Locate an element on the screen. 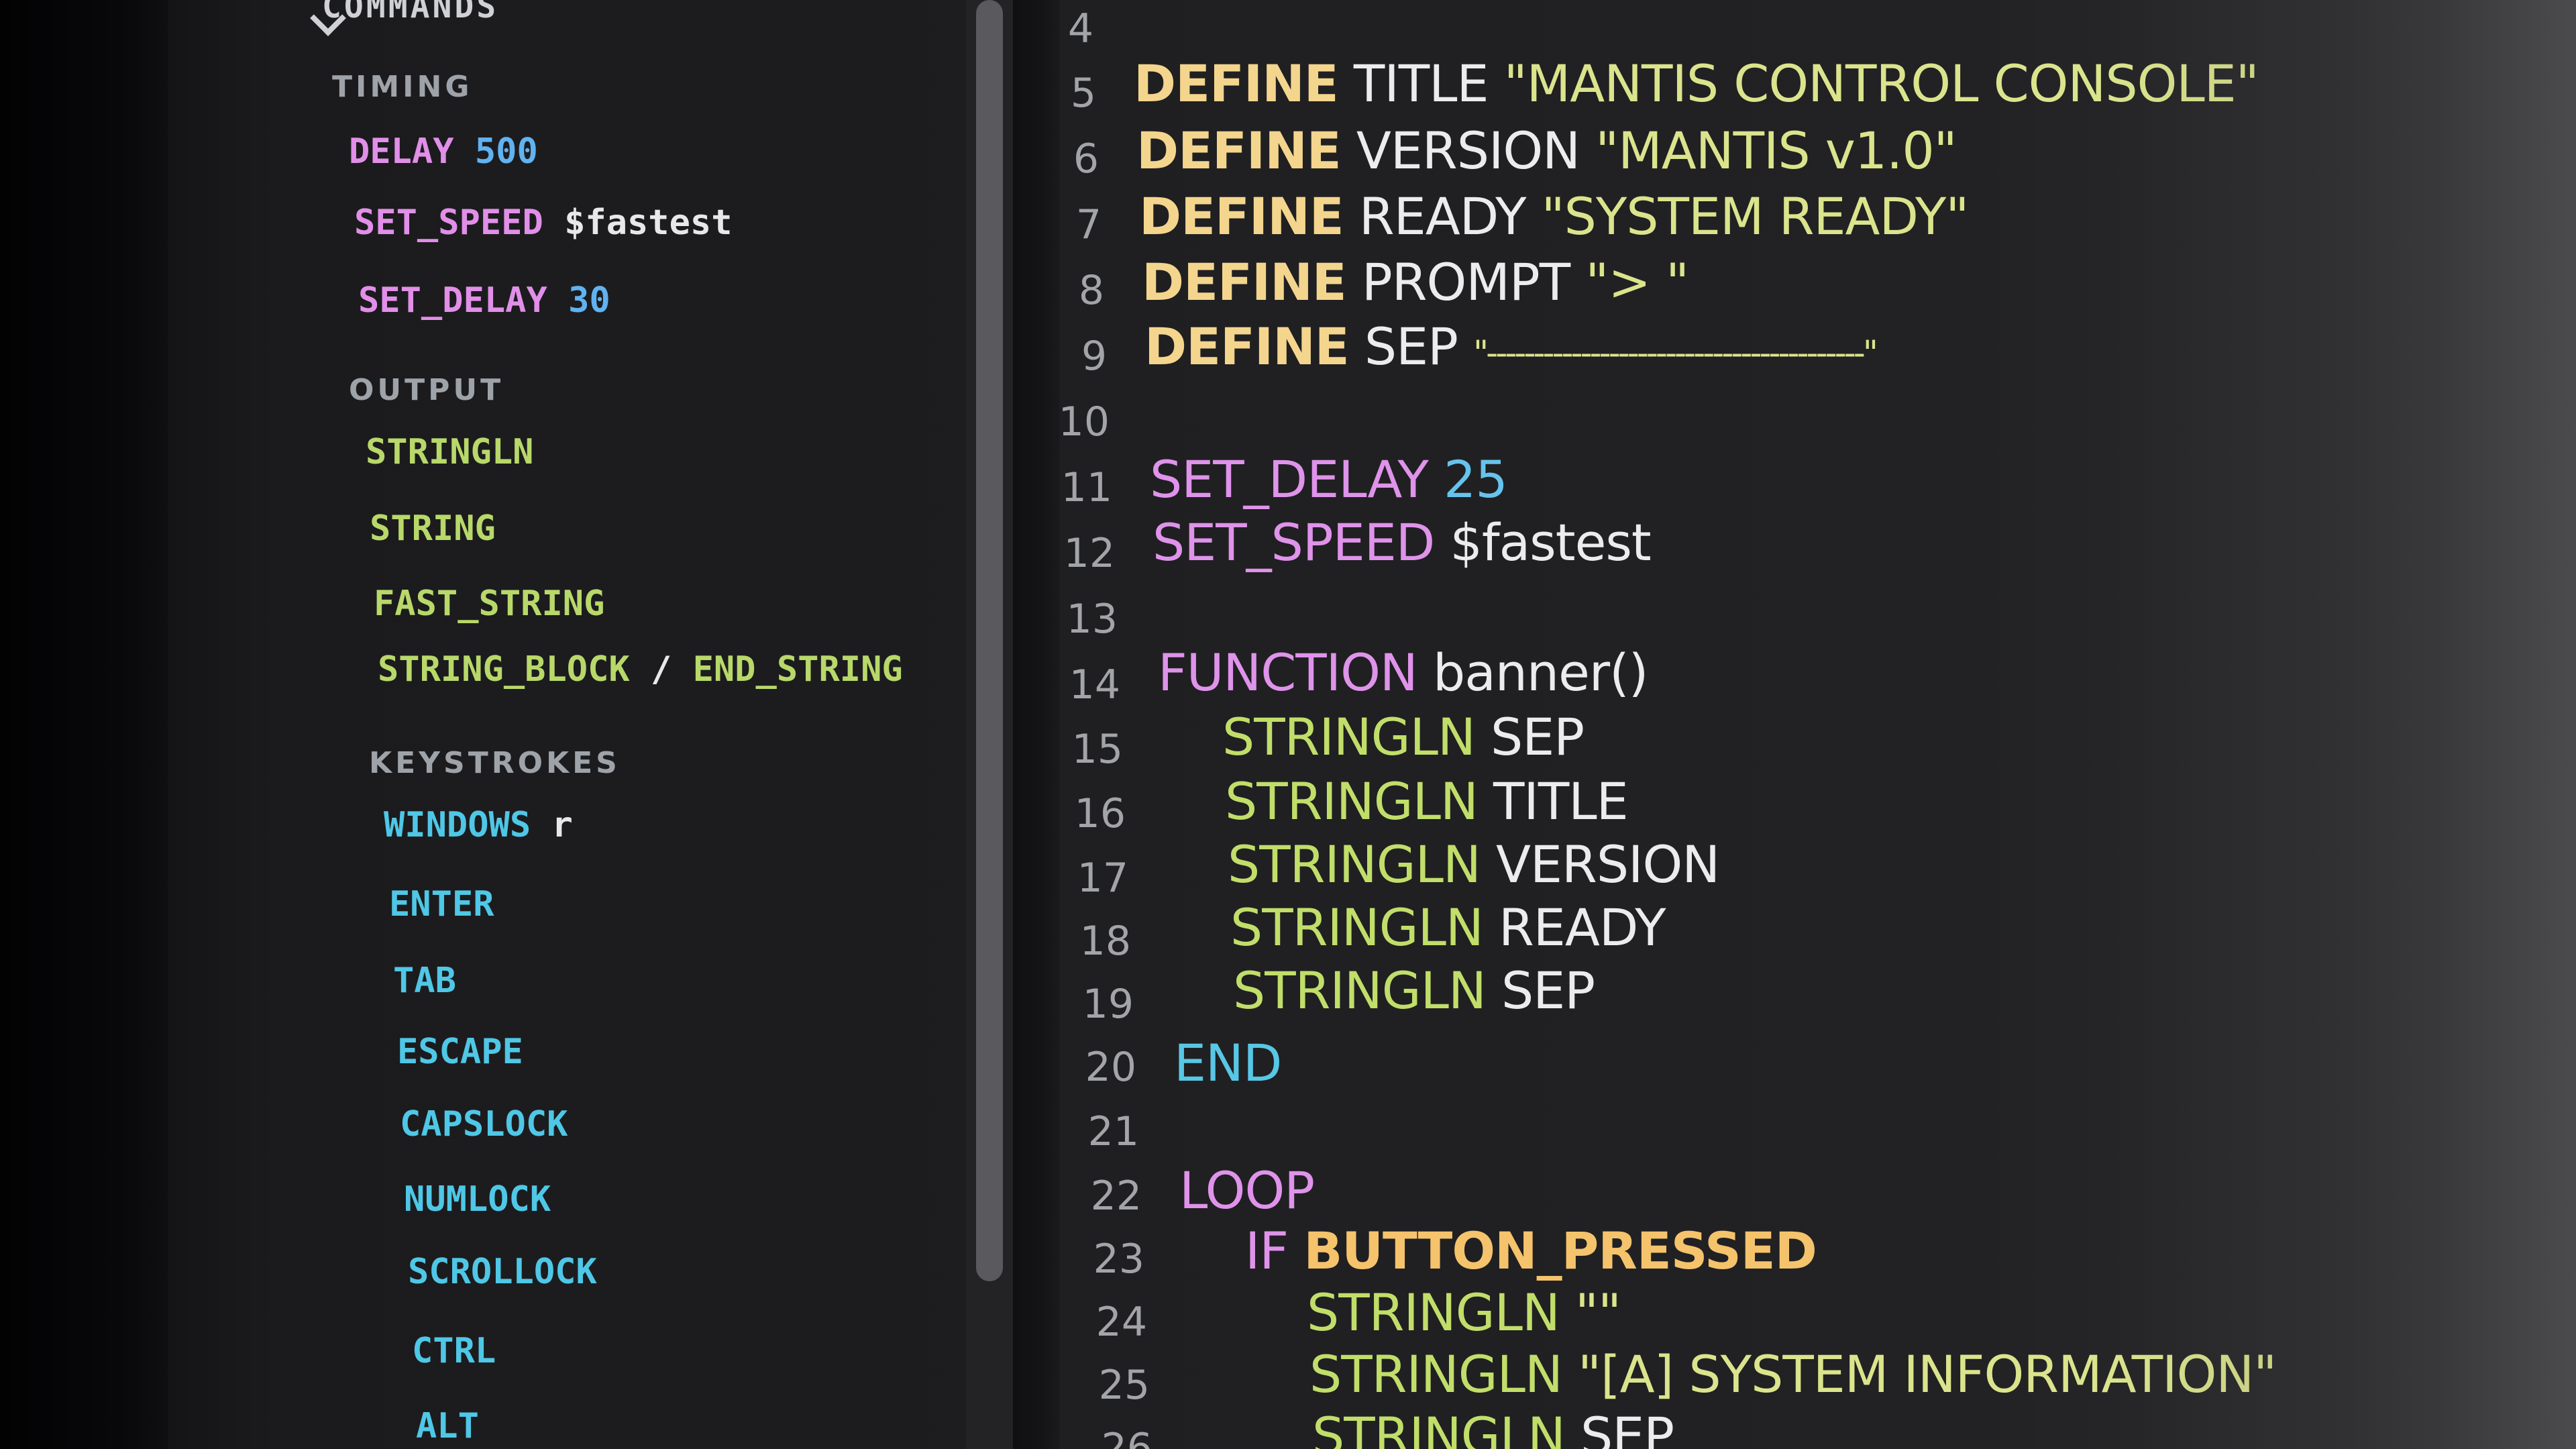 This screenshot has width=2576, height=1449. line-number: 4 is located at coordinates (1080, 28).